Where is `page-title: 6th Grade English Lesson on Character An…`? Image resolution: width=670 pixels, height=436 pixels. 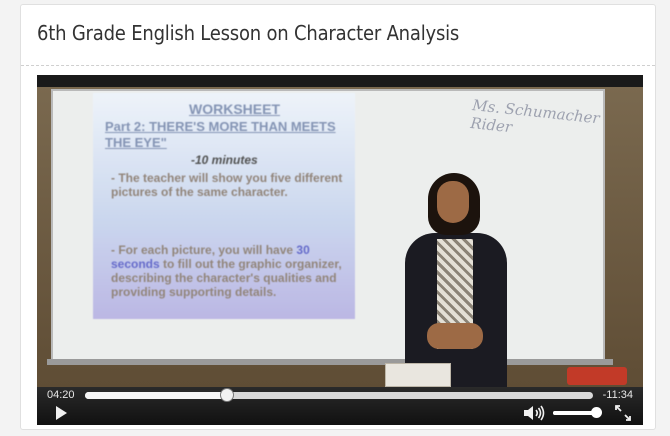
page-title: 6th Grade English Lesson on Character An… is located at coordinates (248, 33).